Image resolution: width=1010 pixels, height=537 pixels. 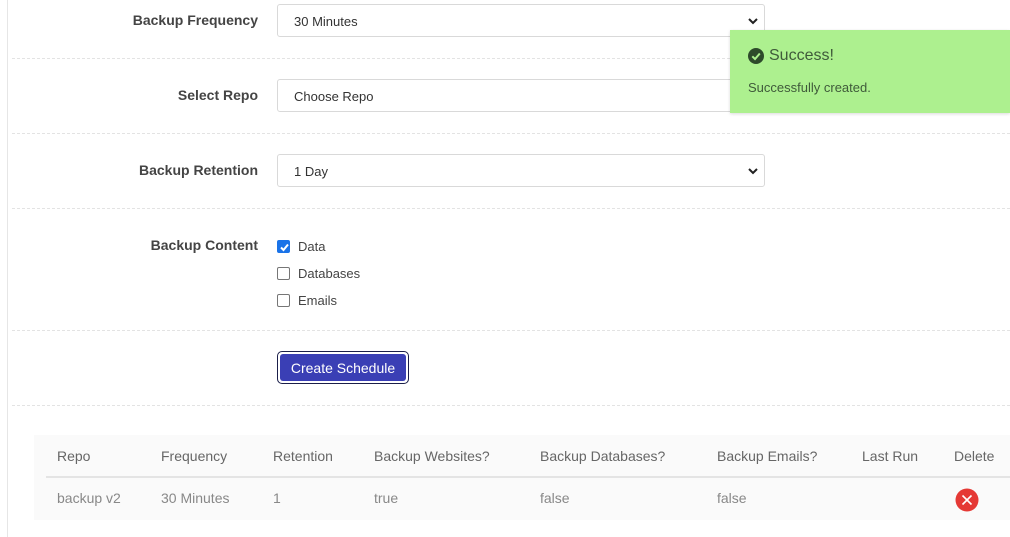 I want to click on checkbox-databases-label: Databases, so click(x=329, y=273).